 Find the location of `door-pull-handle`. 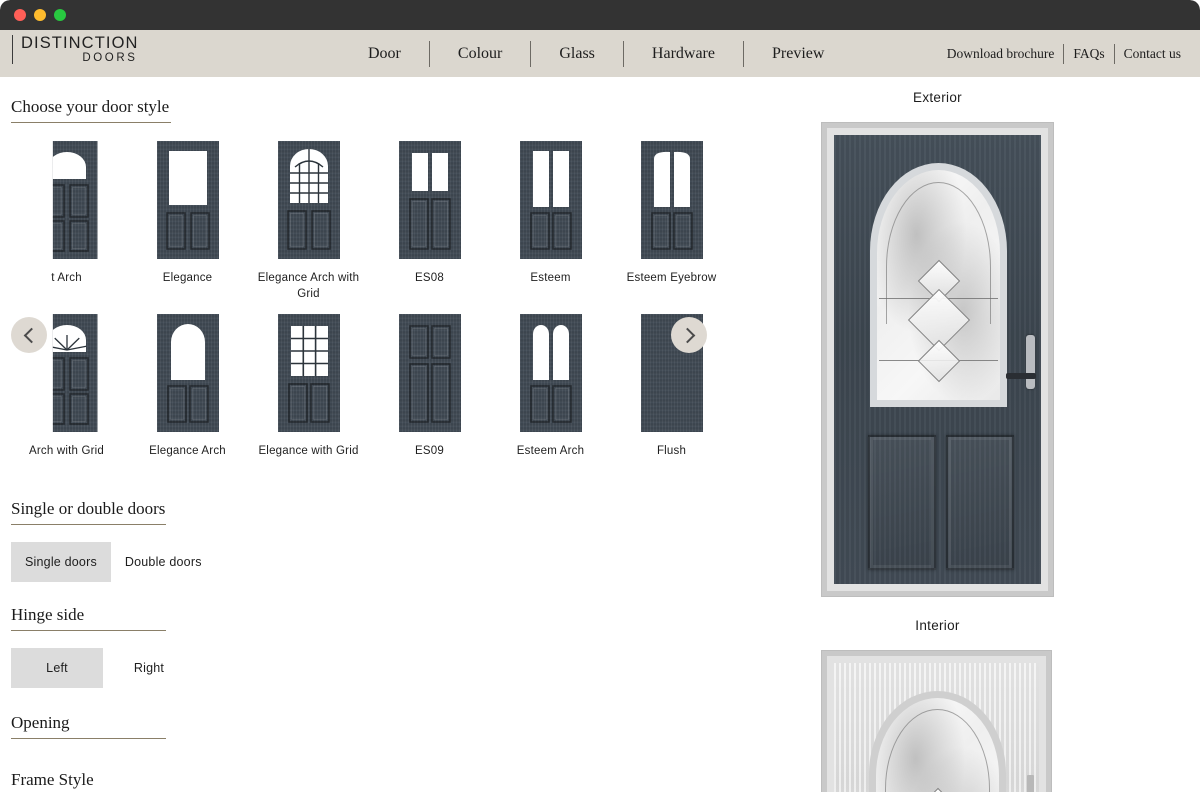

door-pull-handle is located at coordinates (1030, 362).